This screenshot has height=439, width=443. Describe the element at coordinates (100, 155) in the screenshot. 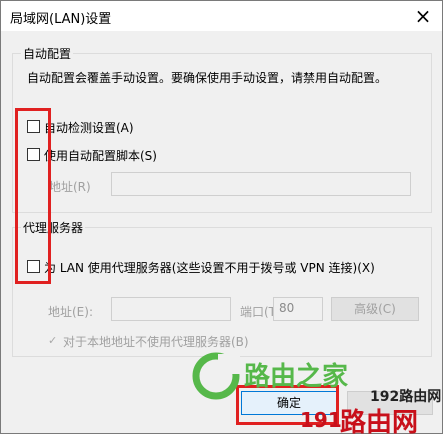

I see `use-script-label: 使用自动配置脚本(S)` at that location.